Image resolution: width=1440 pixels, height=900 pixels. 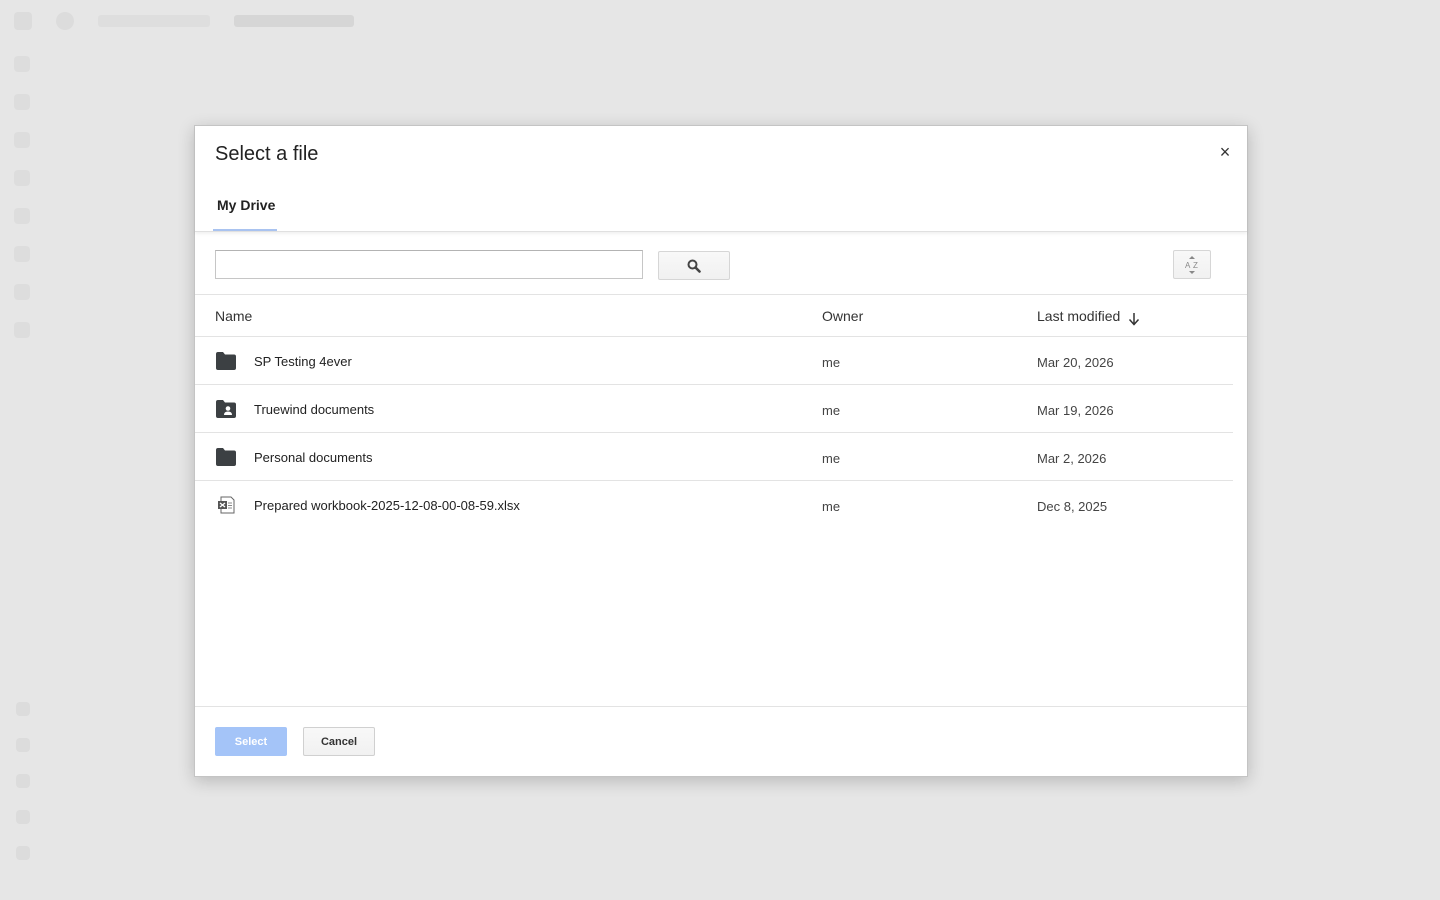 I want to click on column-header-owner: Owner, so click(x=842, y=316).